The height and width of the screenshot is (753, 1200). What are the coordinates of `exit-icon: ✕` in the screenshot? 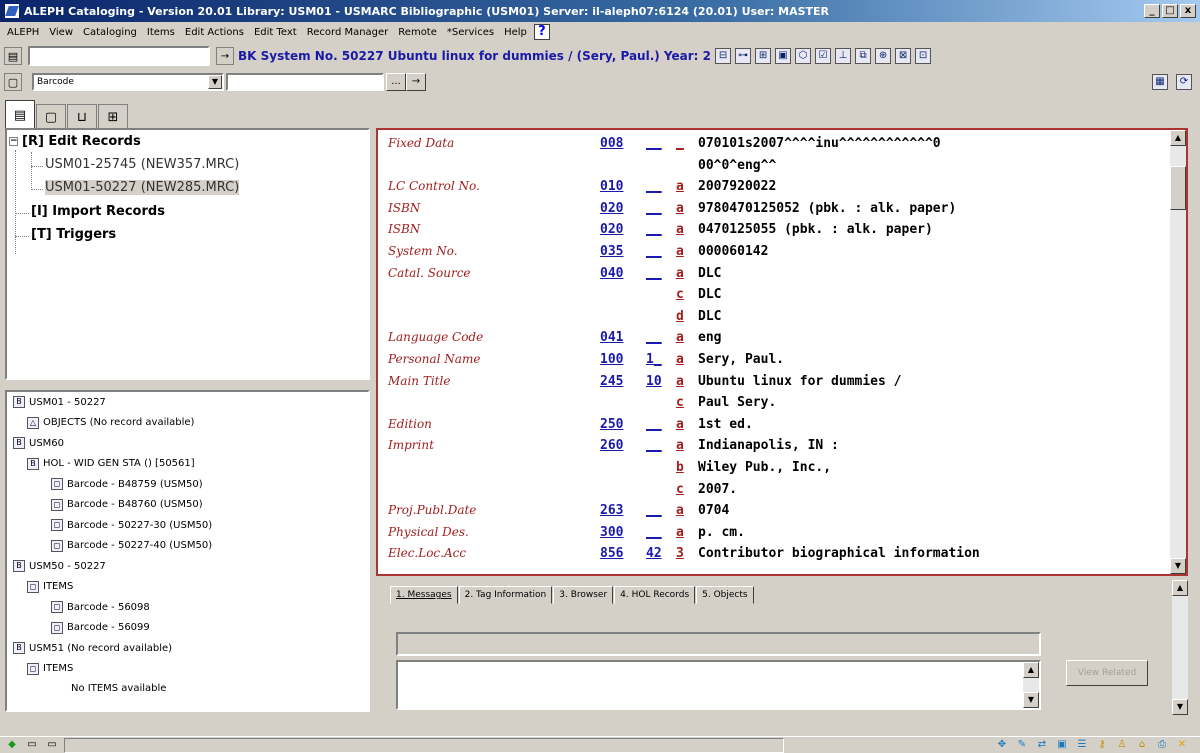 It's located at (1182, 745).